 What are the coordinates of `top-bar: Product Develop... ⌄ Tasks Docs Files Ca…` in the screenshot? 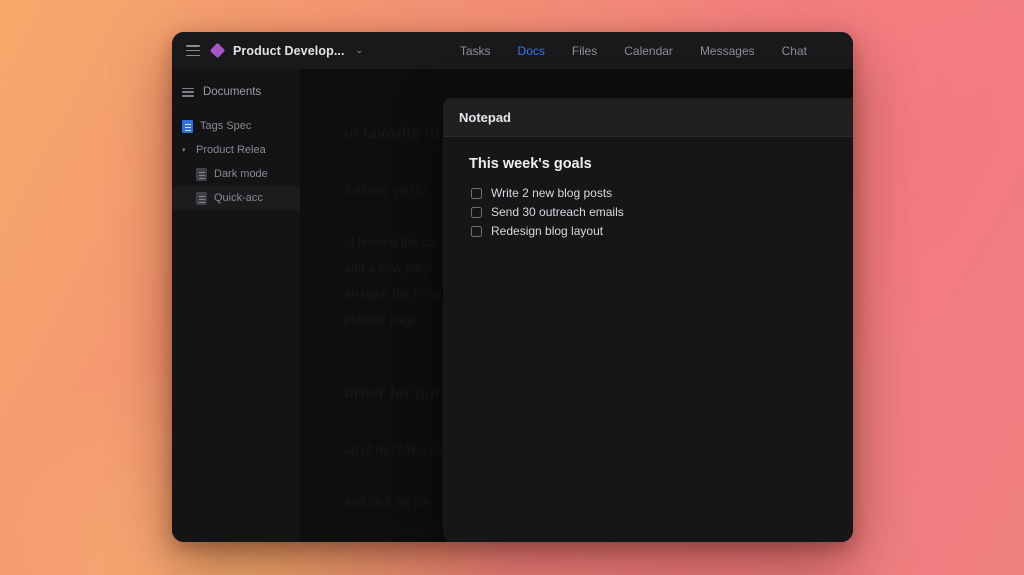 It's located at (512, 50).